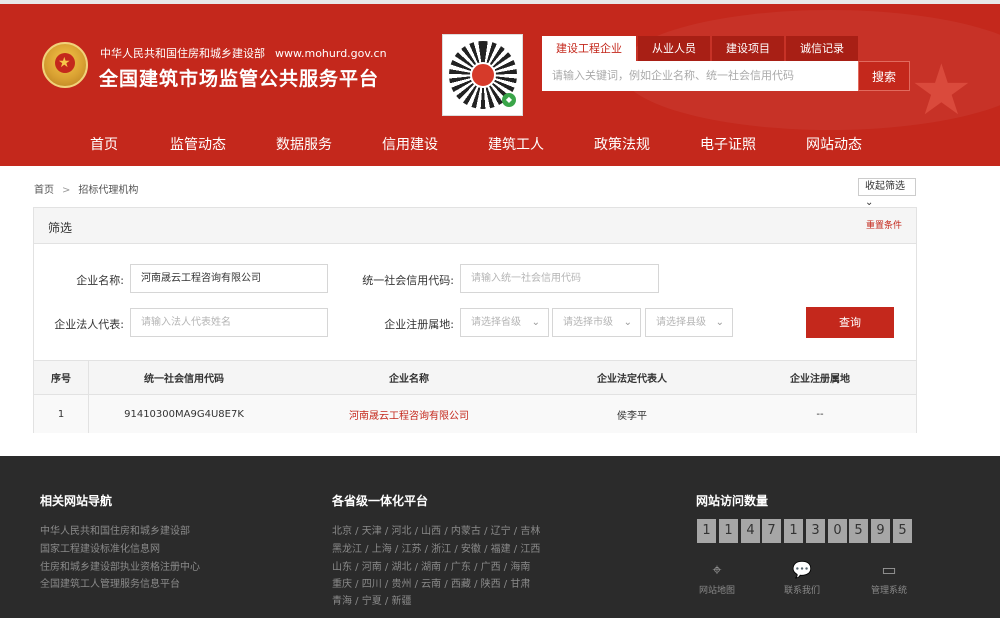 The width and height of the screenshot is (1000, 618). What do you see at coordinates (887, 193) in the screenshot?
I see `collapse-filter-button: 收起筛选 ⌄` at bounding box center [887, 193].